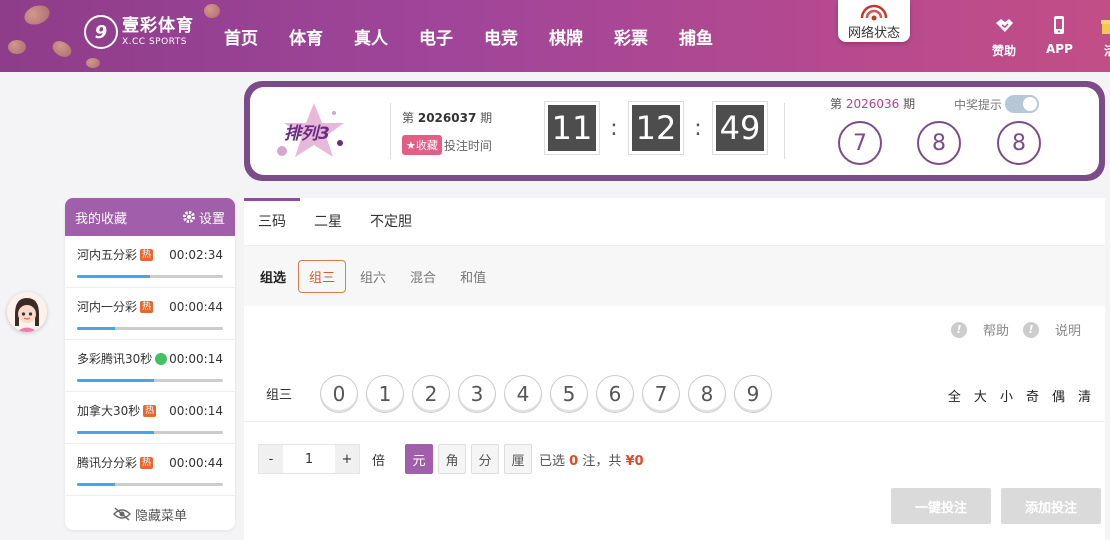  What do you see at coordinates (150, 314) in the screenshot?
I see `favorite-item: 河内一分彩热 00:00:44` at bounding box center [150, 314].